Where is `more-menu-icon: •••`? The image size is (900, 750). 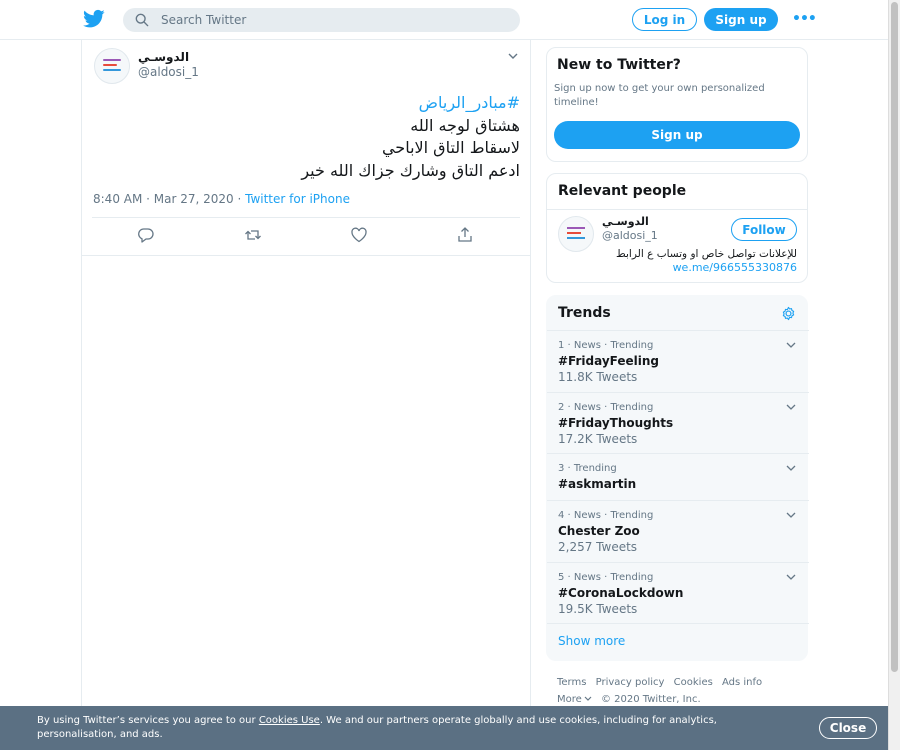 more-menu-icon: ••• is located at coordinates (804, 19).